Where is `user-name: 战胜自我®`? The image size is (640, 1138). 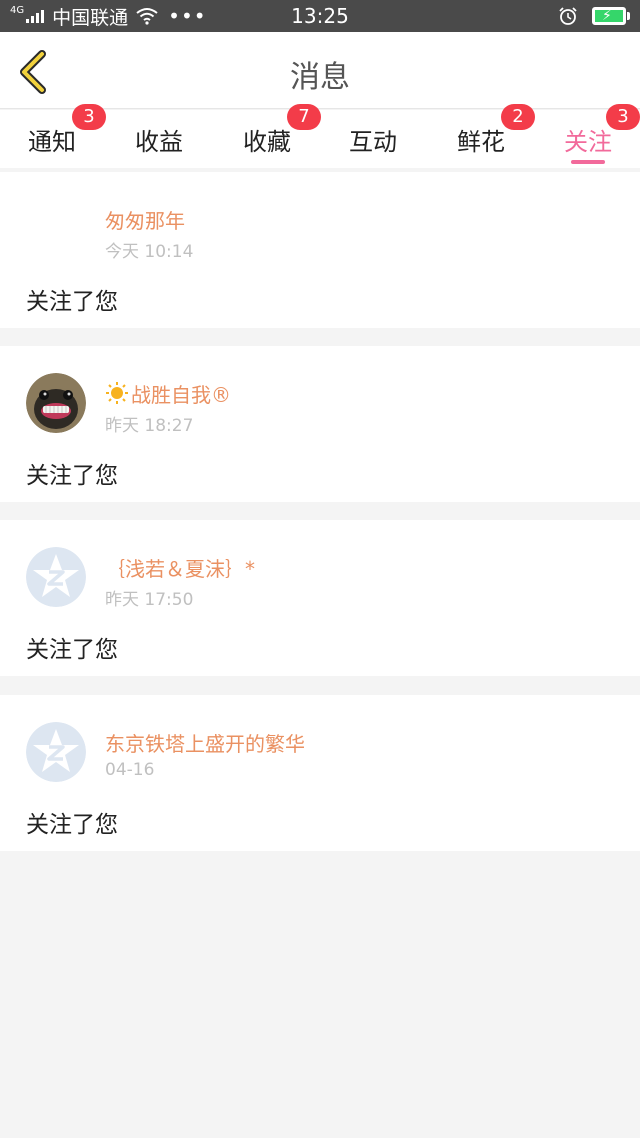
user-name: 战胜自我® is located at coordinates (168, 393).